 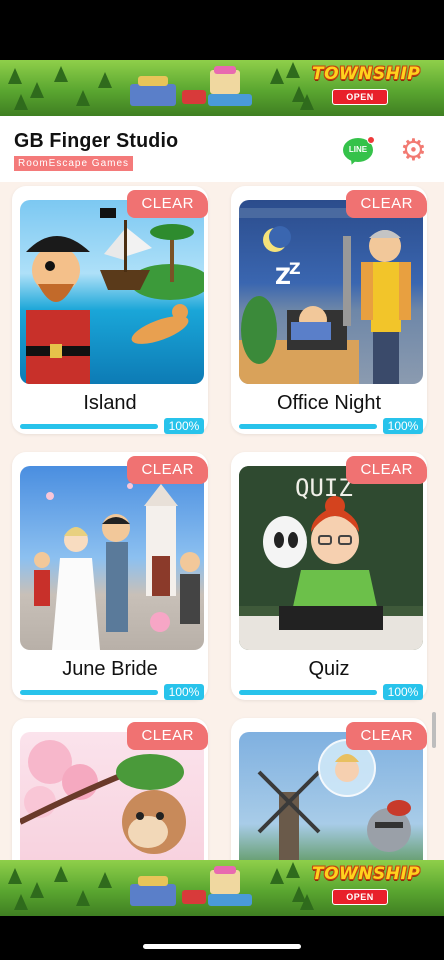 I want to click on app-header: GB Finger Studio RoomEscape Games LINE, so click(x=222, y=149).